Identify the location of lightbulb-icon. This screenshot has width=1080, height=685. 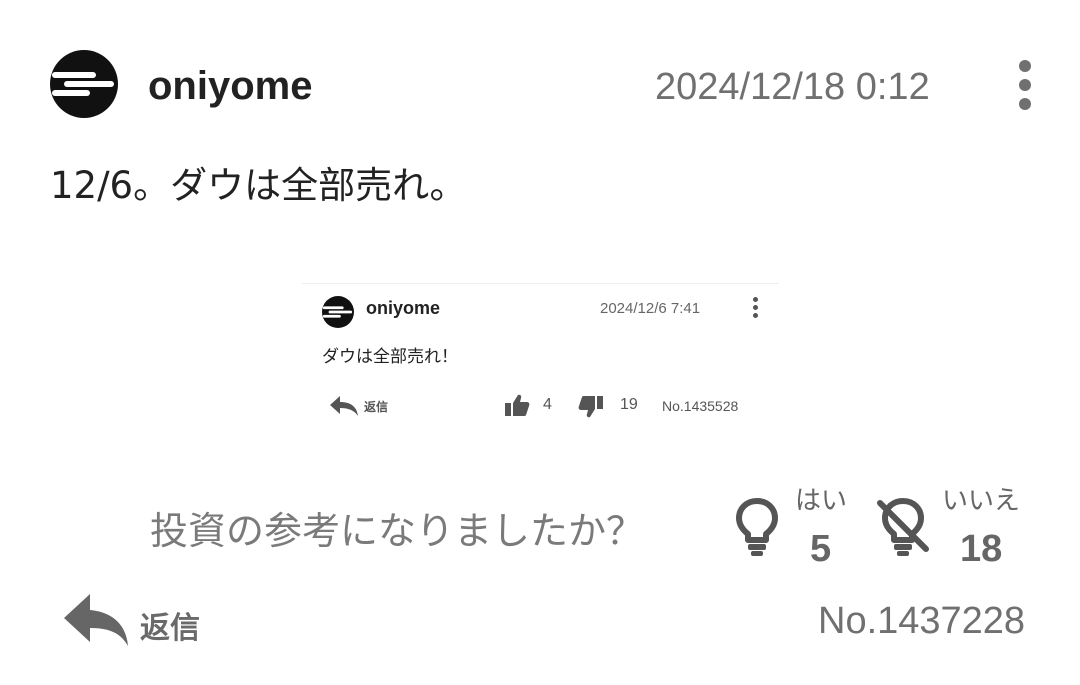
(757, 527).